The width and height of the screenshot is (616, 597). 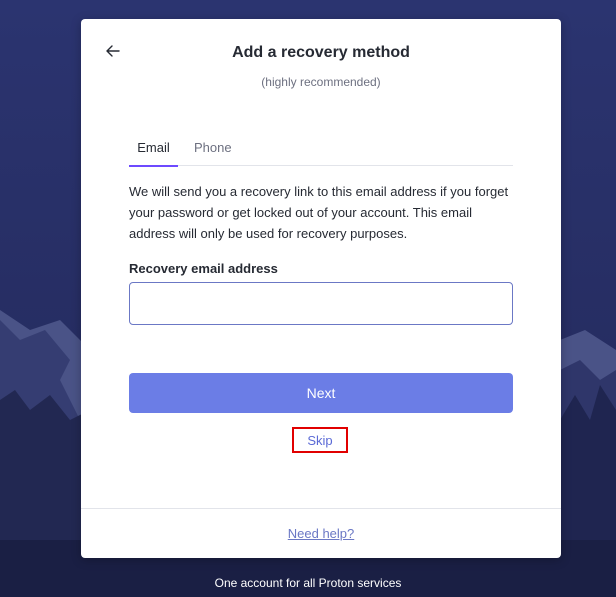 What do you see at coordinates (213, 152) in the screenshot?
I see `tab-phone: Phone` at bounding box center [213, 152].